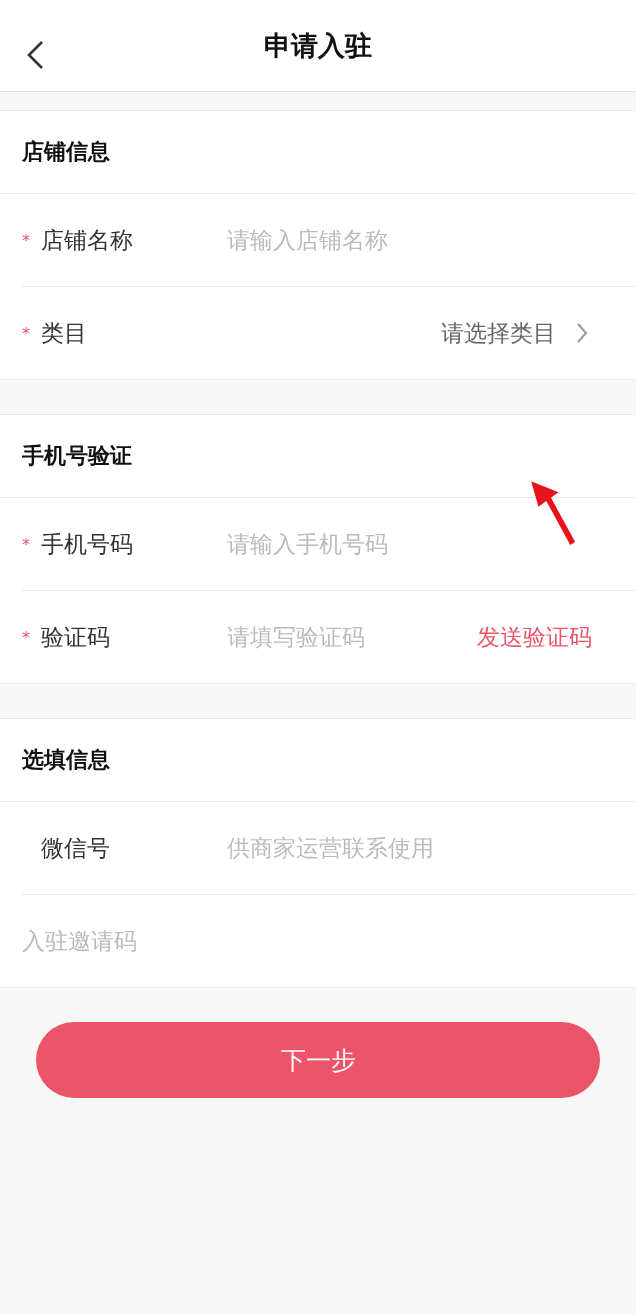  Describe the element at coordinates (329, 941) in the screenshot. I see `input-field: 入驻邀请码` at that location.